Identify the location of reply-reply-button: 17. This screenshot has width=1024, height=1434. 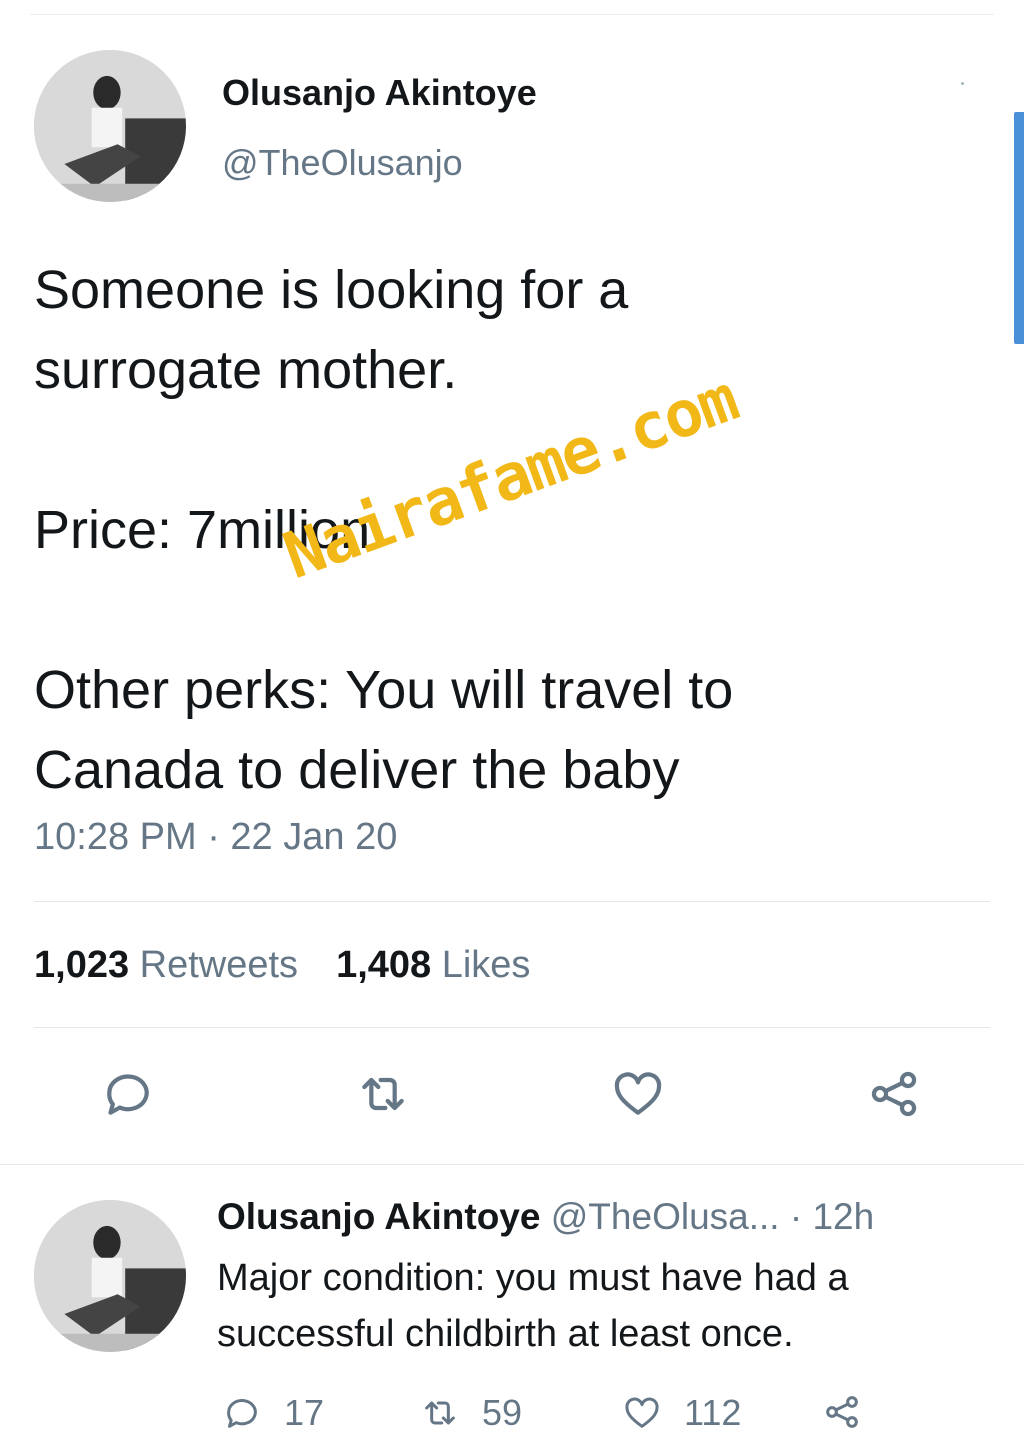
(273, 1413).